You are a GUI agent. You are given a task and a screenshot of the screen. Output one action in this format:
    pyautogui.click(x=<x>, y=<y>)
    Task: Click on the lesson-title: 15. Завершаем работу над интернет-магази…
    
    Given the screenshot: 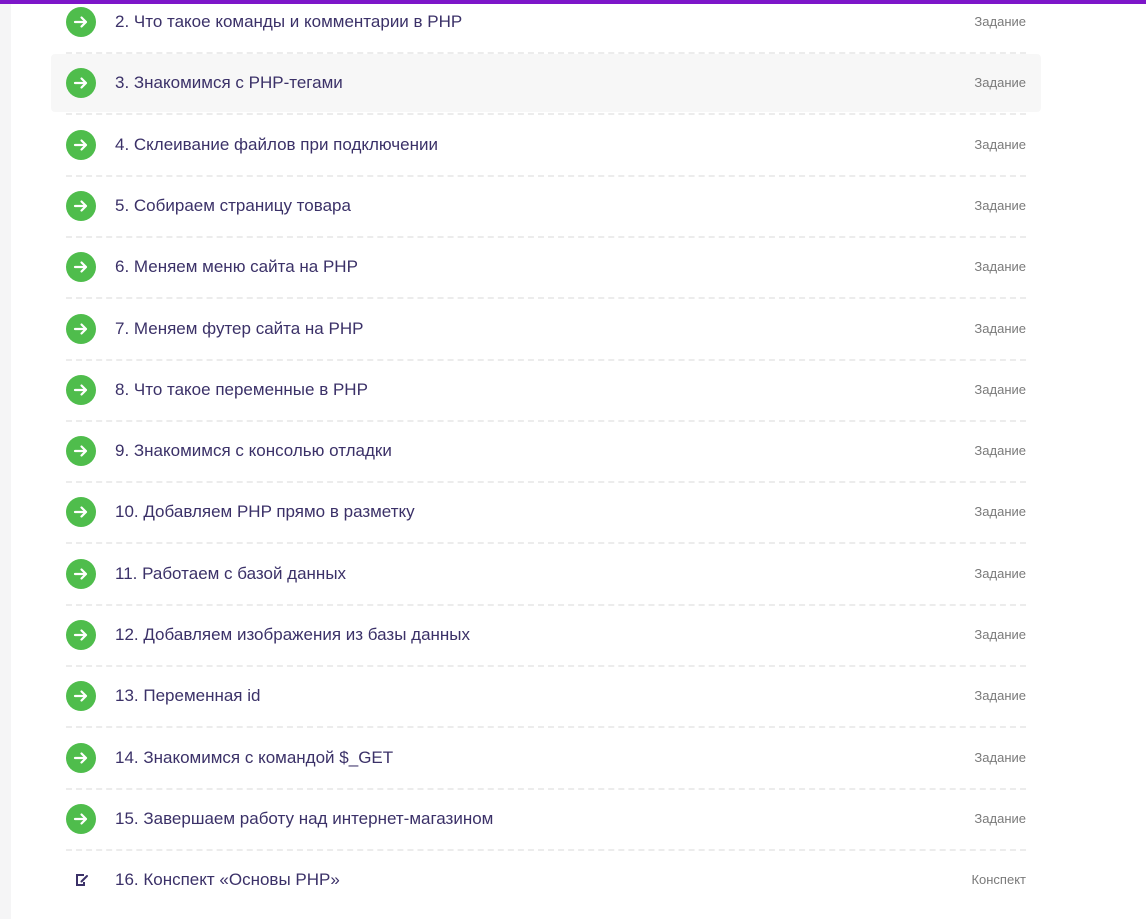 What is the action you would take?
    pyautogui.click(x=304, y=819)
    